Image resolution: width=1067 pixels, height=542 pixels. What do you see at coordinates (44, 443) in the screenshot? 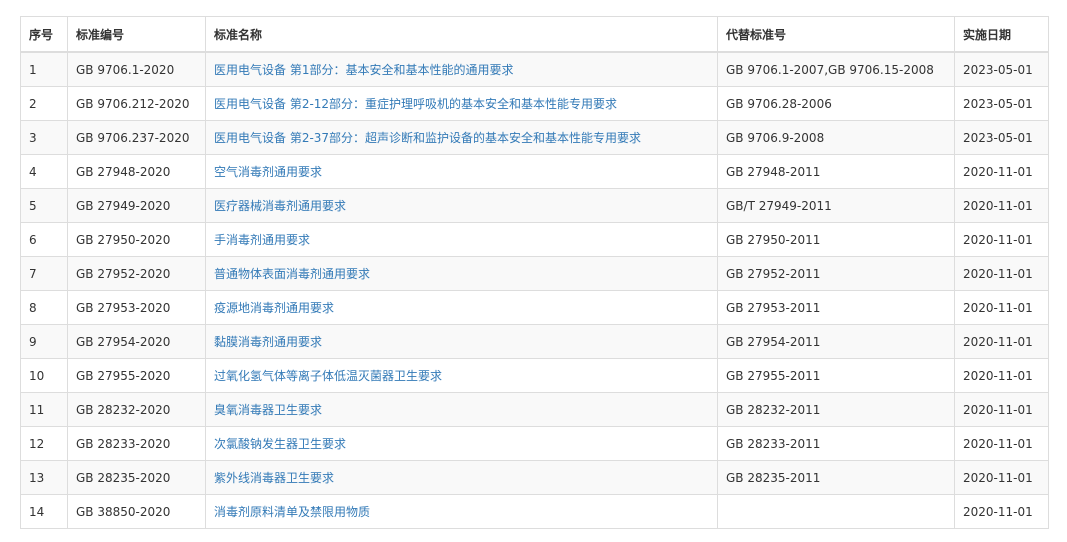
I see `cell-index: 12` at bounding box center [44, 443].